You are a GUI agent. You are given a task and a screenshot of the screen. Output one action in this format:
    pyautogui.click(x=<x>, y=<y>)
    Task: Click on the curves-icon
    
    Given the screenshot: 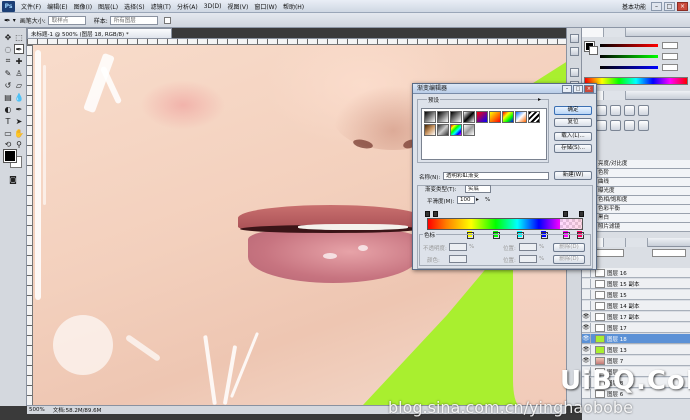 What is the action you would take?
    pyautogui.click(x=629, y=110)
    